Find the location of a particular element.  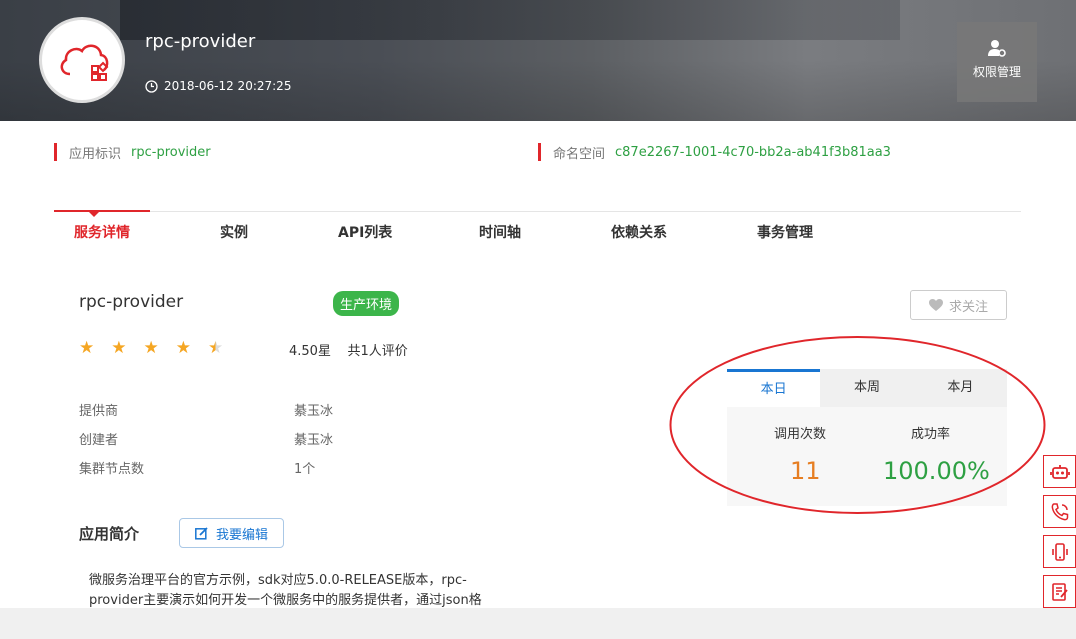

tab-service-details: 服务详情 is located at coordinates (102, 232).